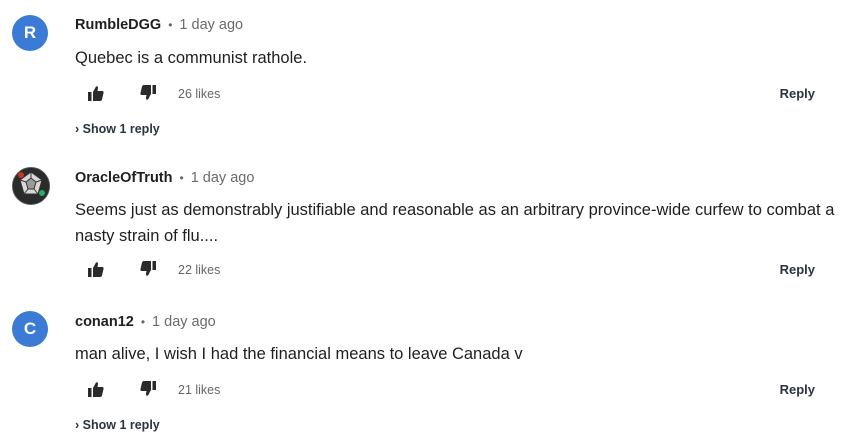 The height and width of the screenshot is (438, 865). I want to click on like-count: 26 likes, so click(199, 94).